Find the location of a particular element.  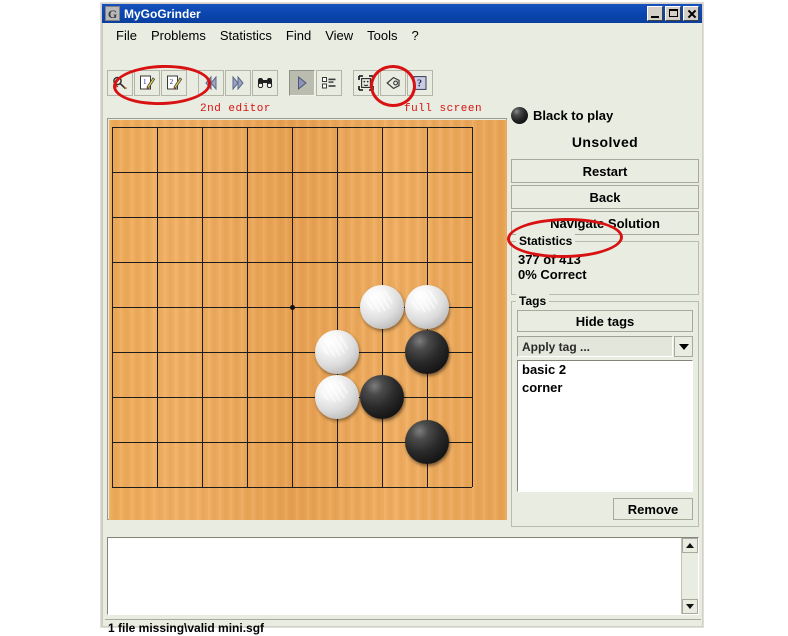

editor-1-icon-button: 1 is located at coordinates (147, 83).